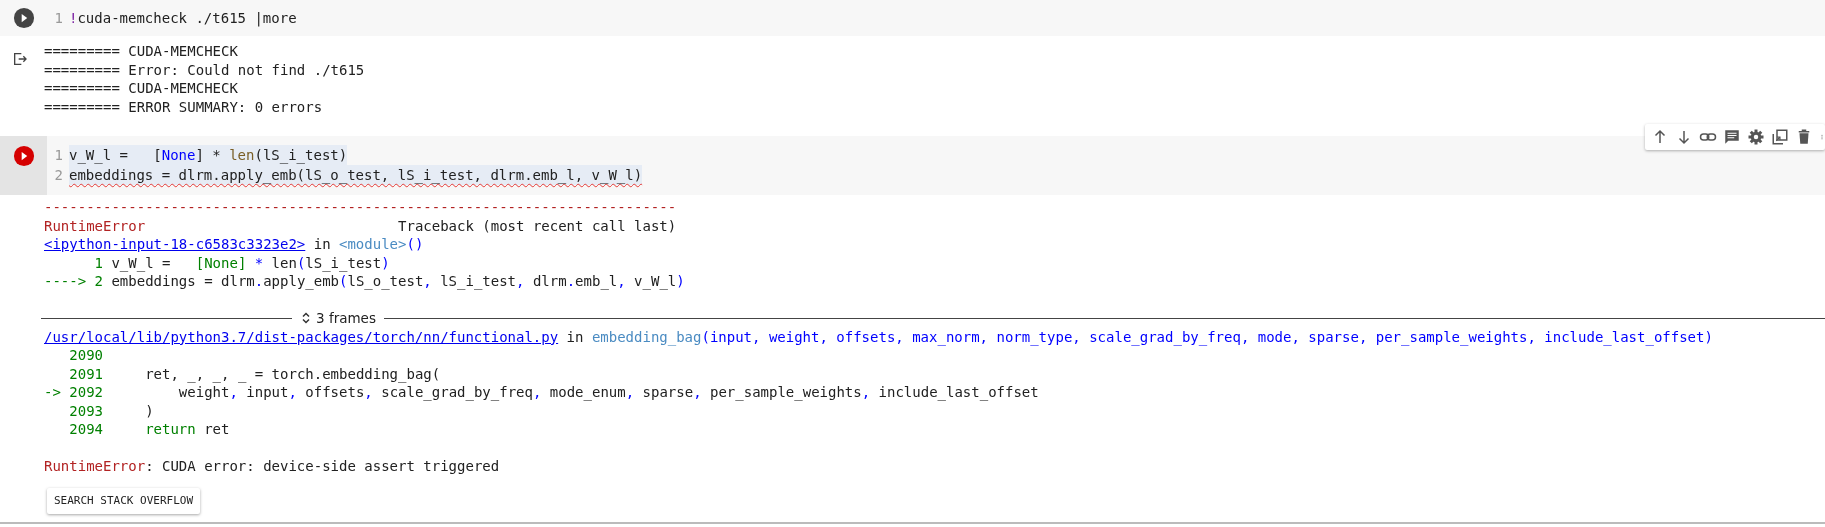 The image size is (1825, 527). What do you see at coordinates (85, 355) in the screenshot?
I see `line-number: 2090` at bounding box center [85, 355].